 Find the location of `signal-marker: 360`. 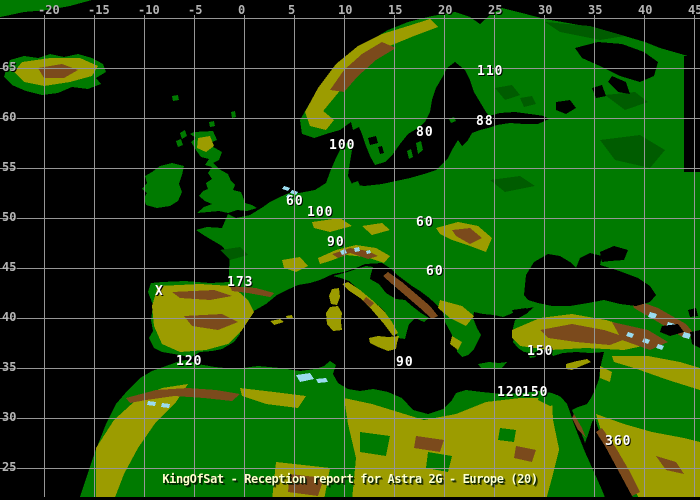

signal-marker: 360 is located at coordinates (618, 441).